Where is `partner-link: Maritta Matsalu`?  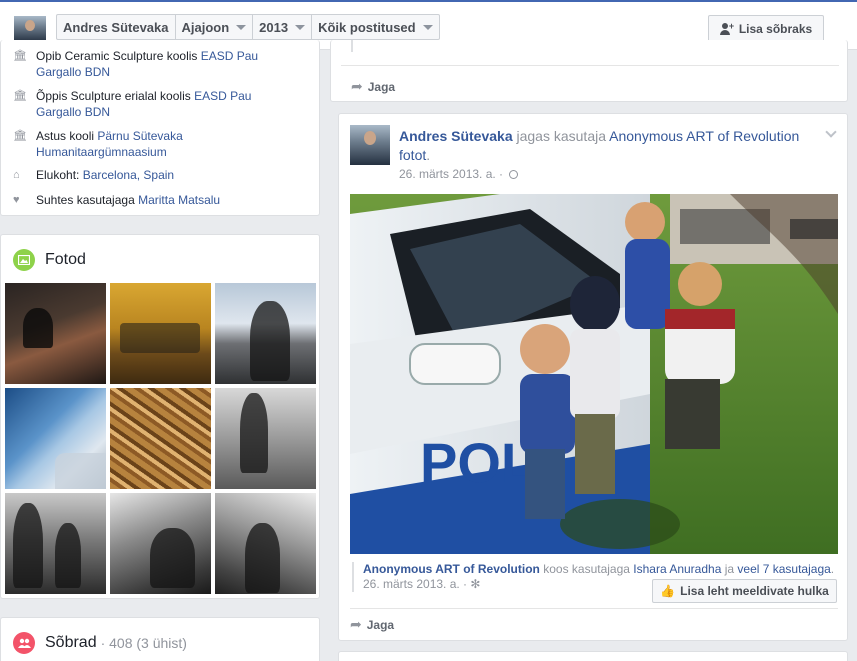
partner-link: Maritta Matsalu is located at coordinates (179, 200).